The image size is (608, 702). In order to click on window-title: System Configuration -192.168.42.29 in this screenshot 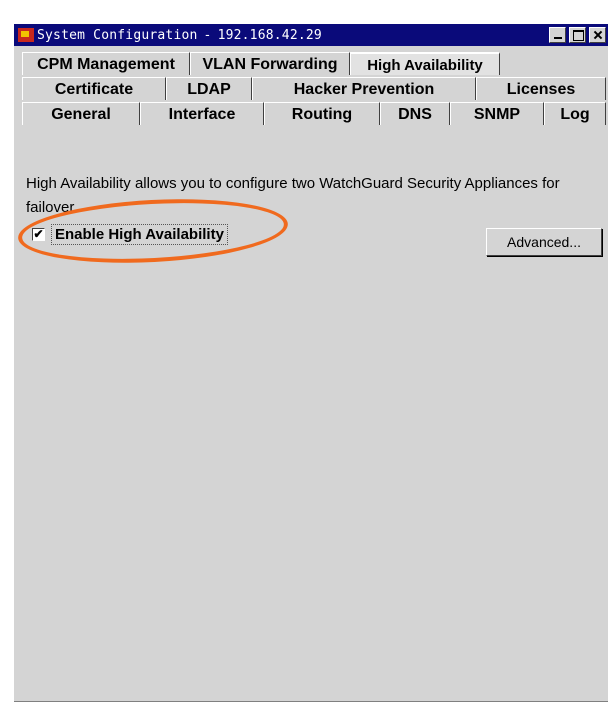, I will do `click(179, 35)`.